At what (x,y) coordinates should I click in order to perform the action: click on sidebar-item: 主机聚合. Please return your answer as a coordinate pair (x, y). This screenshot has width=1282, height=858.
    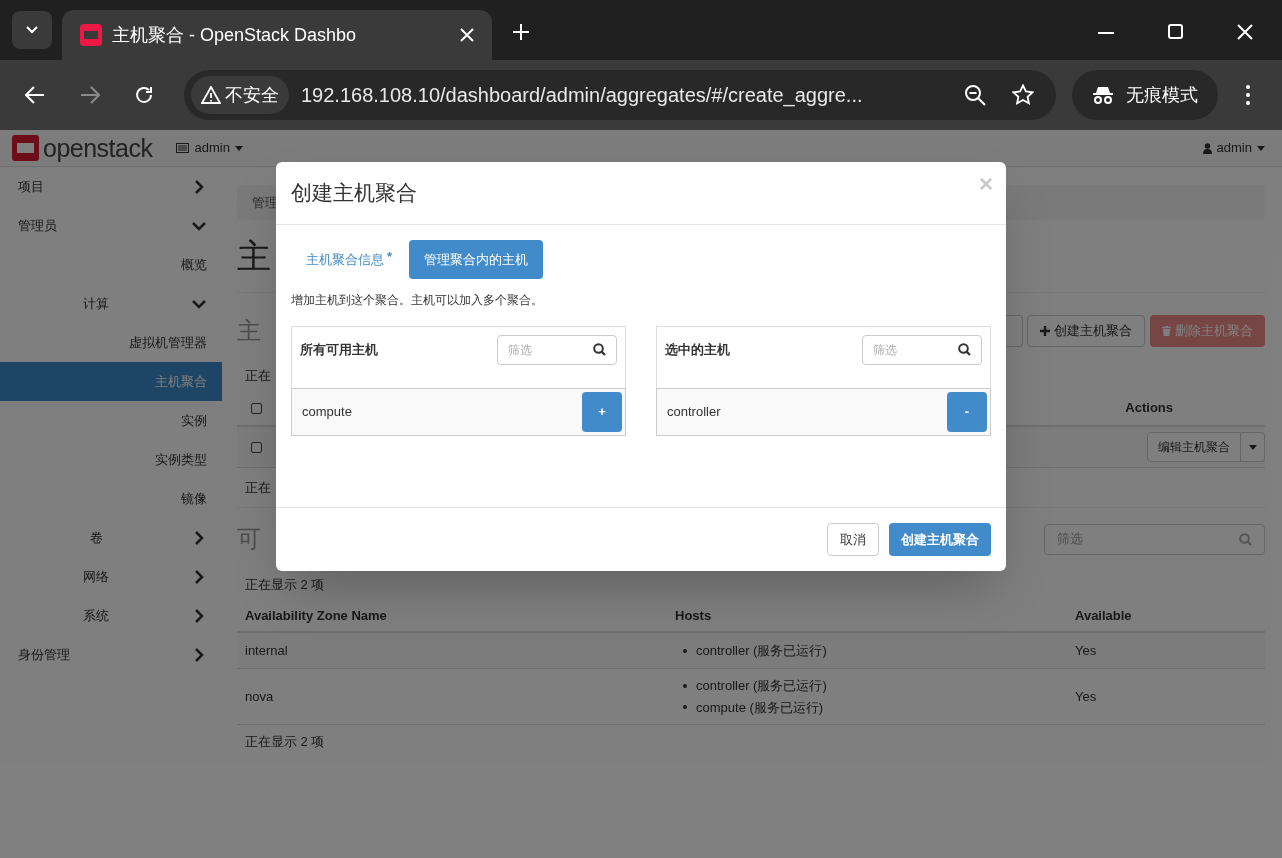
    Looking at the image, I should click on (111, 381).